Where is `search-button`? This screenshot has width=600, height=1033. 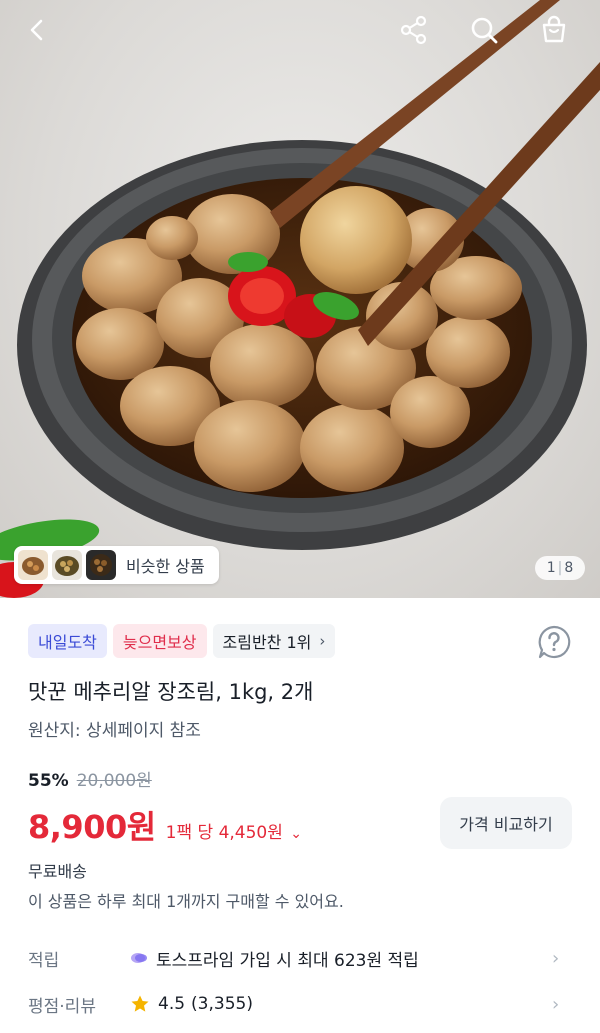
search-button is located at coordinates (484, 30).